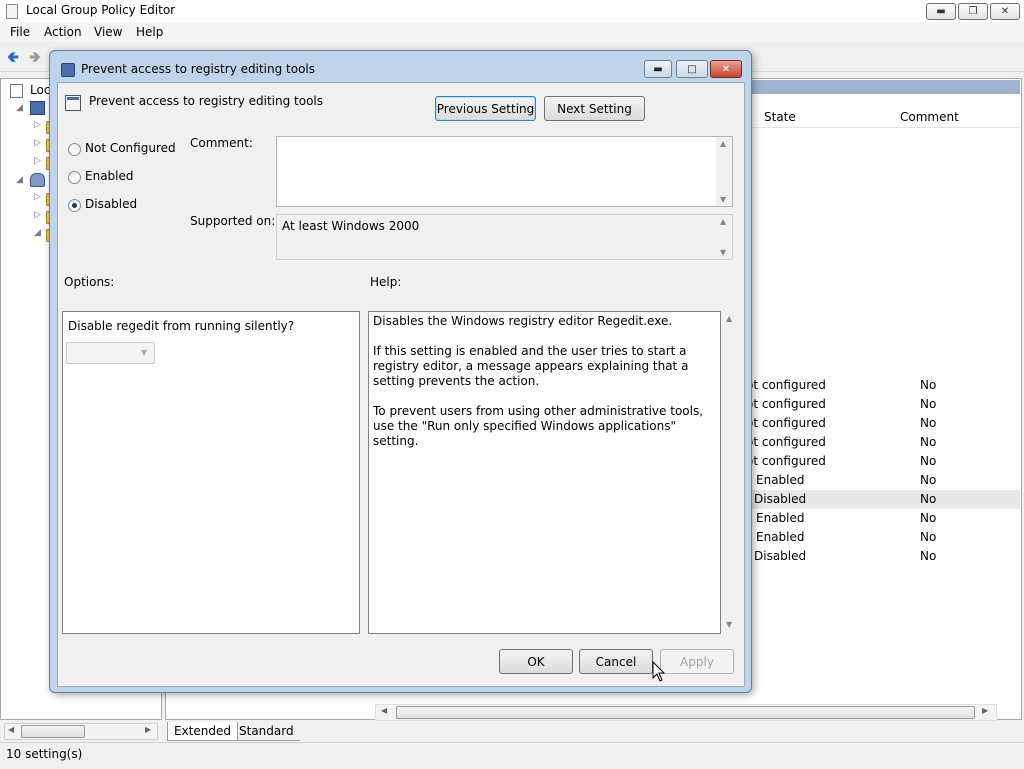 The image size is (1024, 769). Describe the element at coordinates (109, 176) in the screenshot. I see `enabled-label: Enabled` at that location.